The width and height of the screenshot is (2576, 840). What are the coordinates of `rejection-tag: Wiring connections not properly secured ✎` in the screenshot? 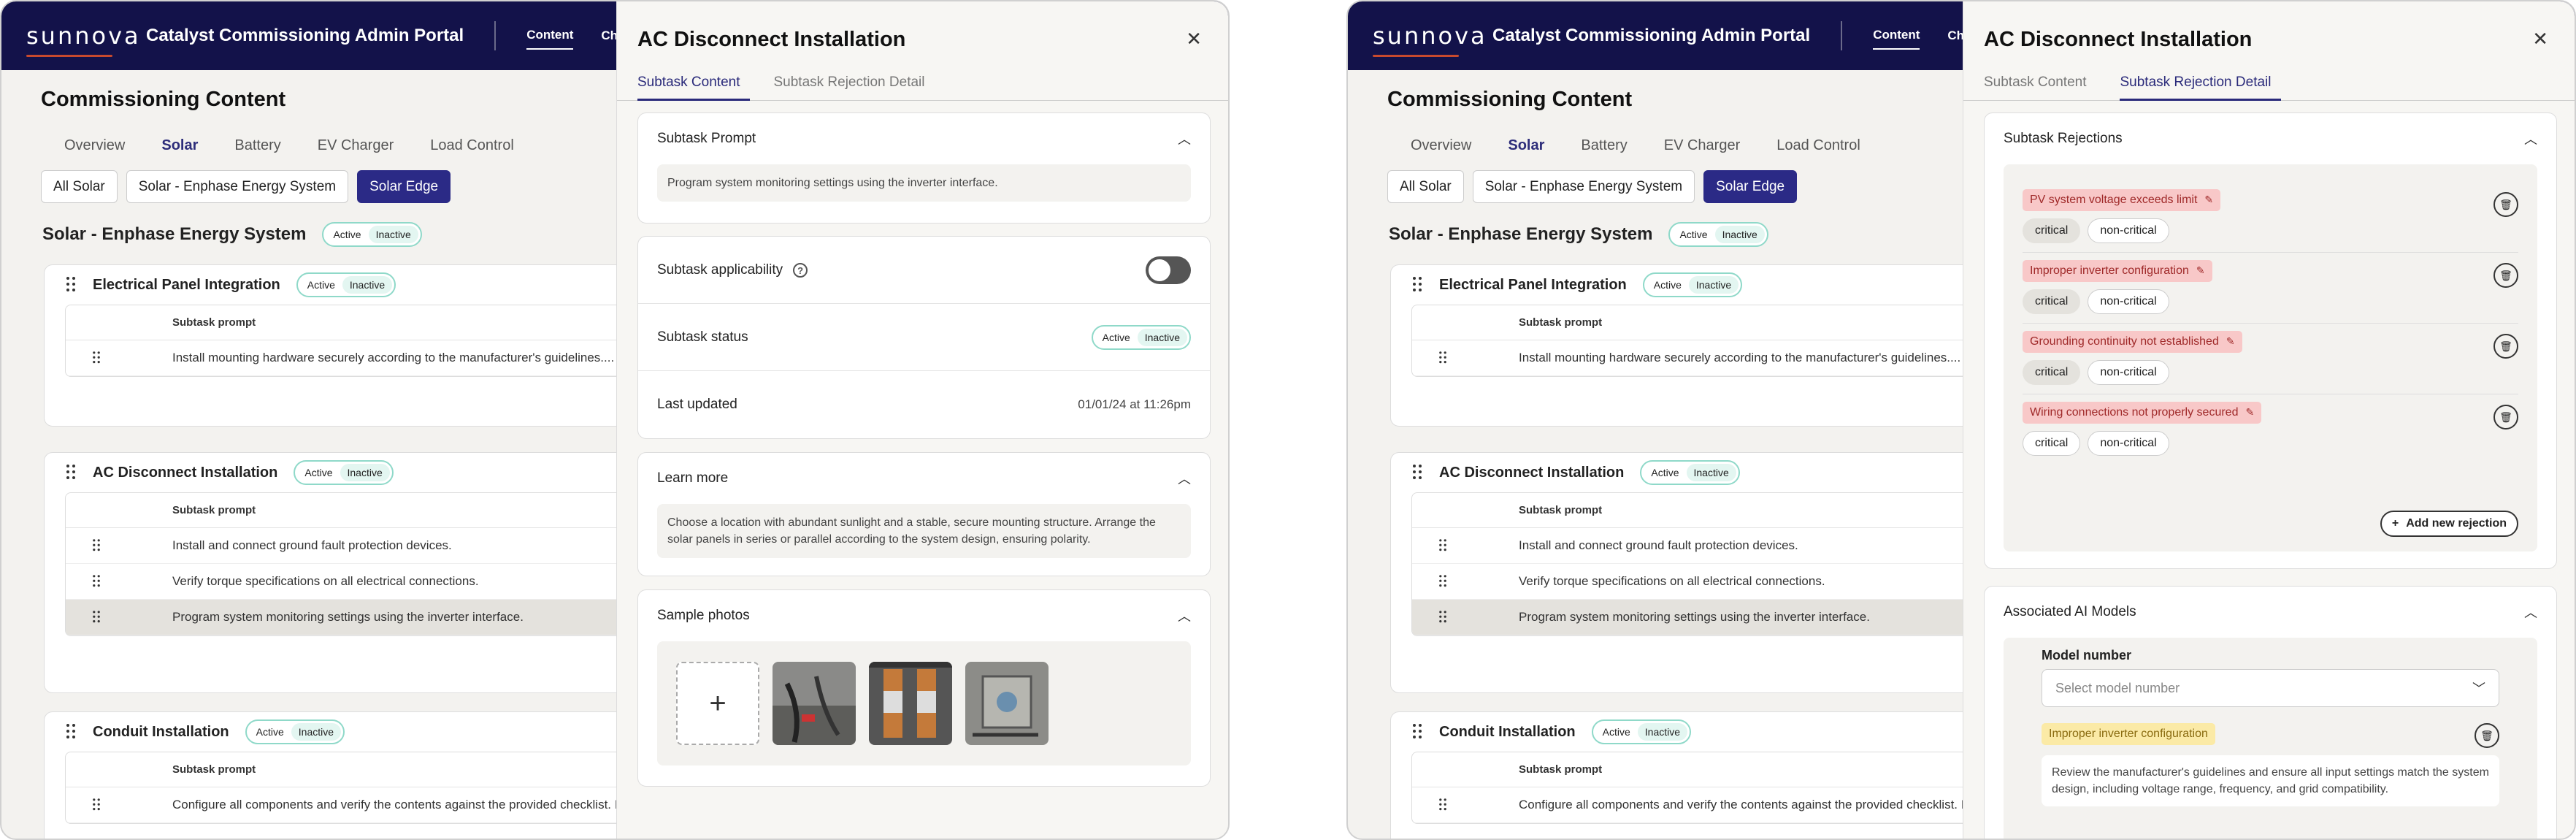 It's located at (2142, 413).